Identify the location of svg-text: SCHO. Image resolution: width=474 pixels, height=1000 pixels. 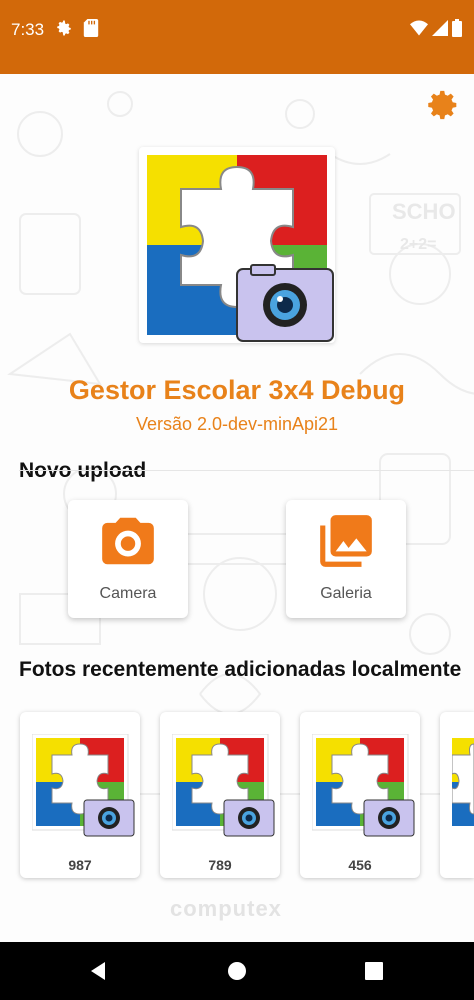
(424, 211).